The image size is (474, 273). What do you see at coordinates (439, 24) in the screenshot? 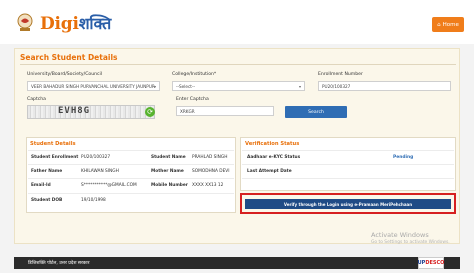
I see `home-icon: ⌂` at bounding box center [439, 24].